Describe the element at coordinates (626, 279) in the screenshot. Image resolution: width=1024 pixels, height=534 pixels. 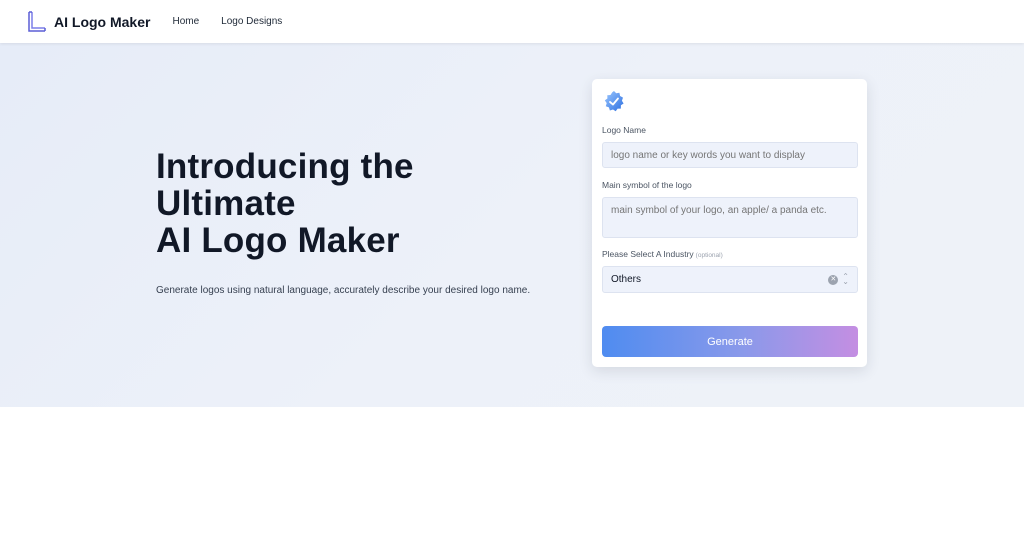
I see `industry-selected-value: Others` at that location.